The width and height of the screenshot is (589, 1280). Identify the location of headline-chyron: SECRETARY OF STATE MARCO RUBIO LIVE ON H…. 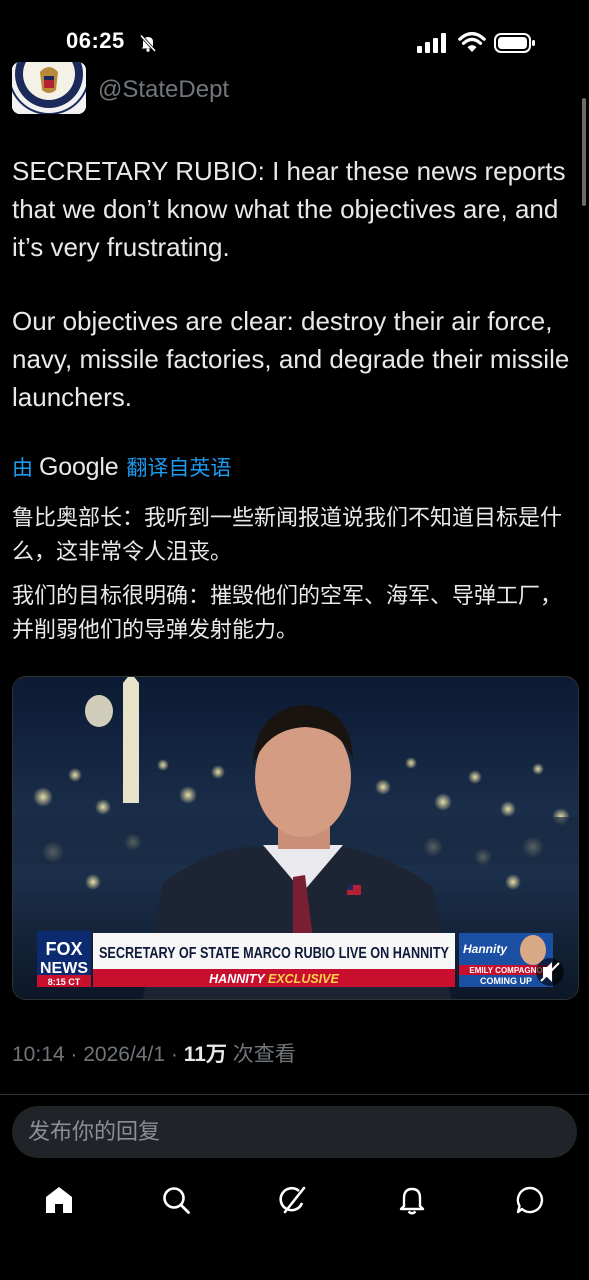
(274, 953).